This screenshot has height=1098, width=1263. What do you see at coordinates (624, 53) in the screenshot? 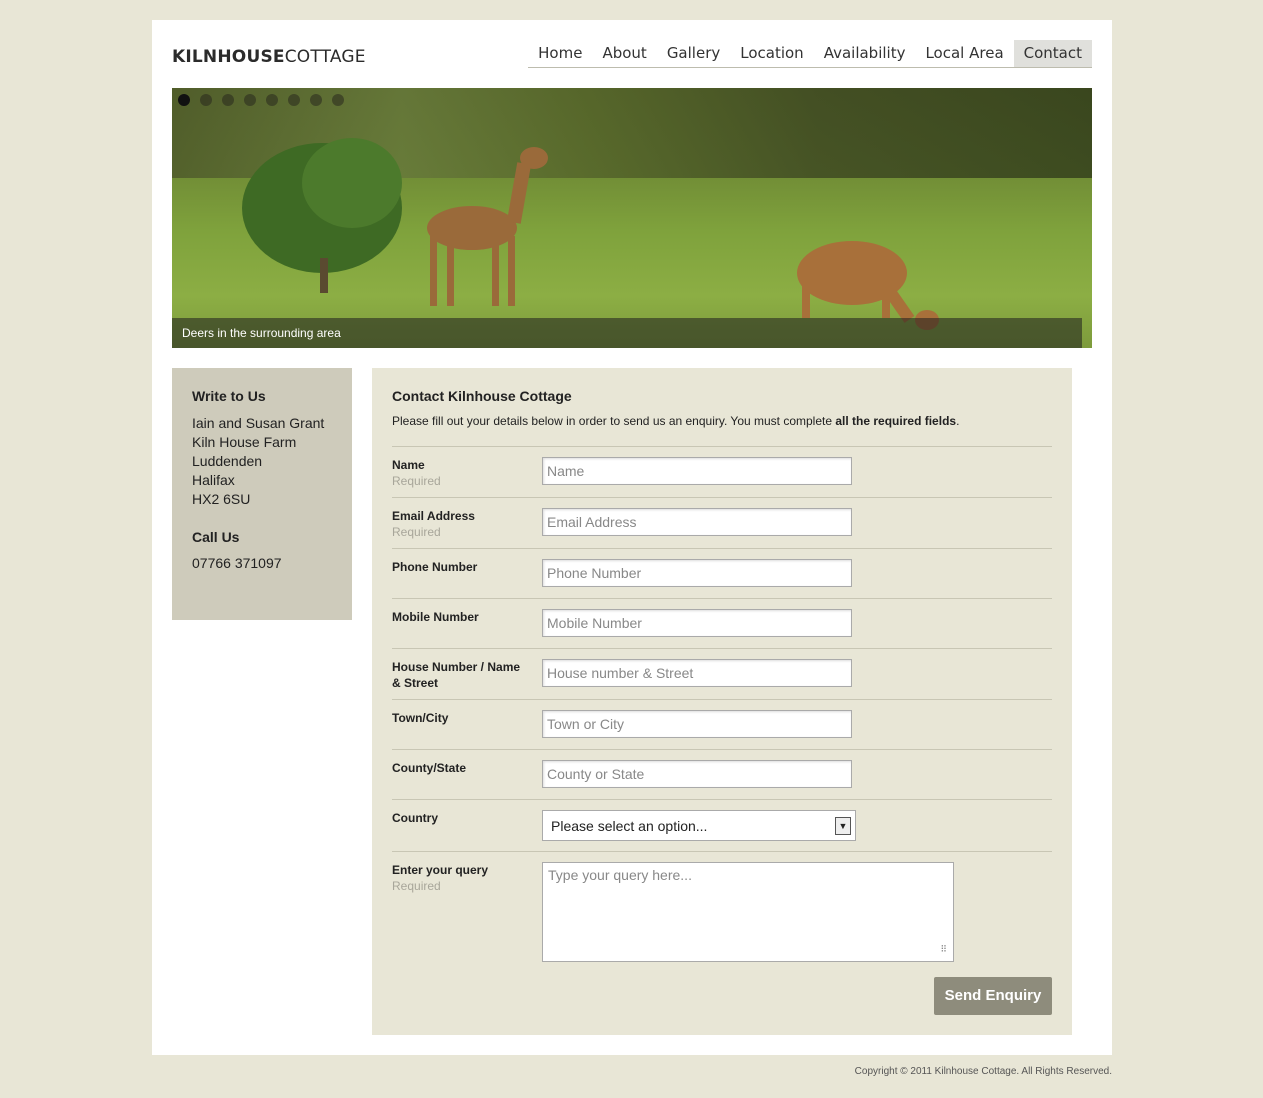
I see `nav-about: About` at bounding box center [624, 53].